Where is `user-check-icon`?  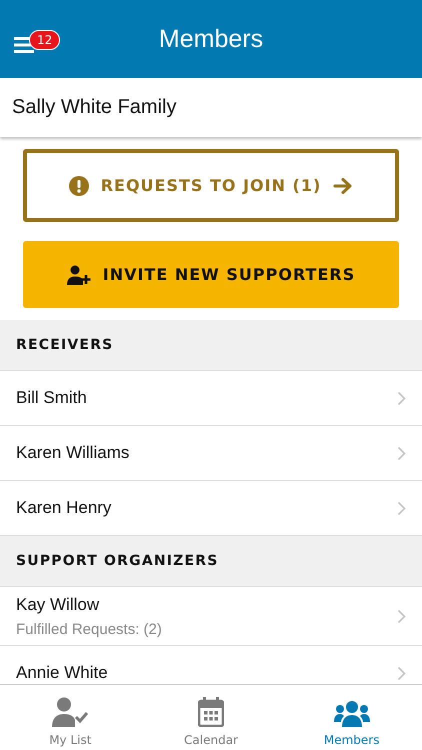
user-check-icon is located at coordinates (70, 712).